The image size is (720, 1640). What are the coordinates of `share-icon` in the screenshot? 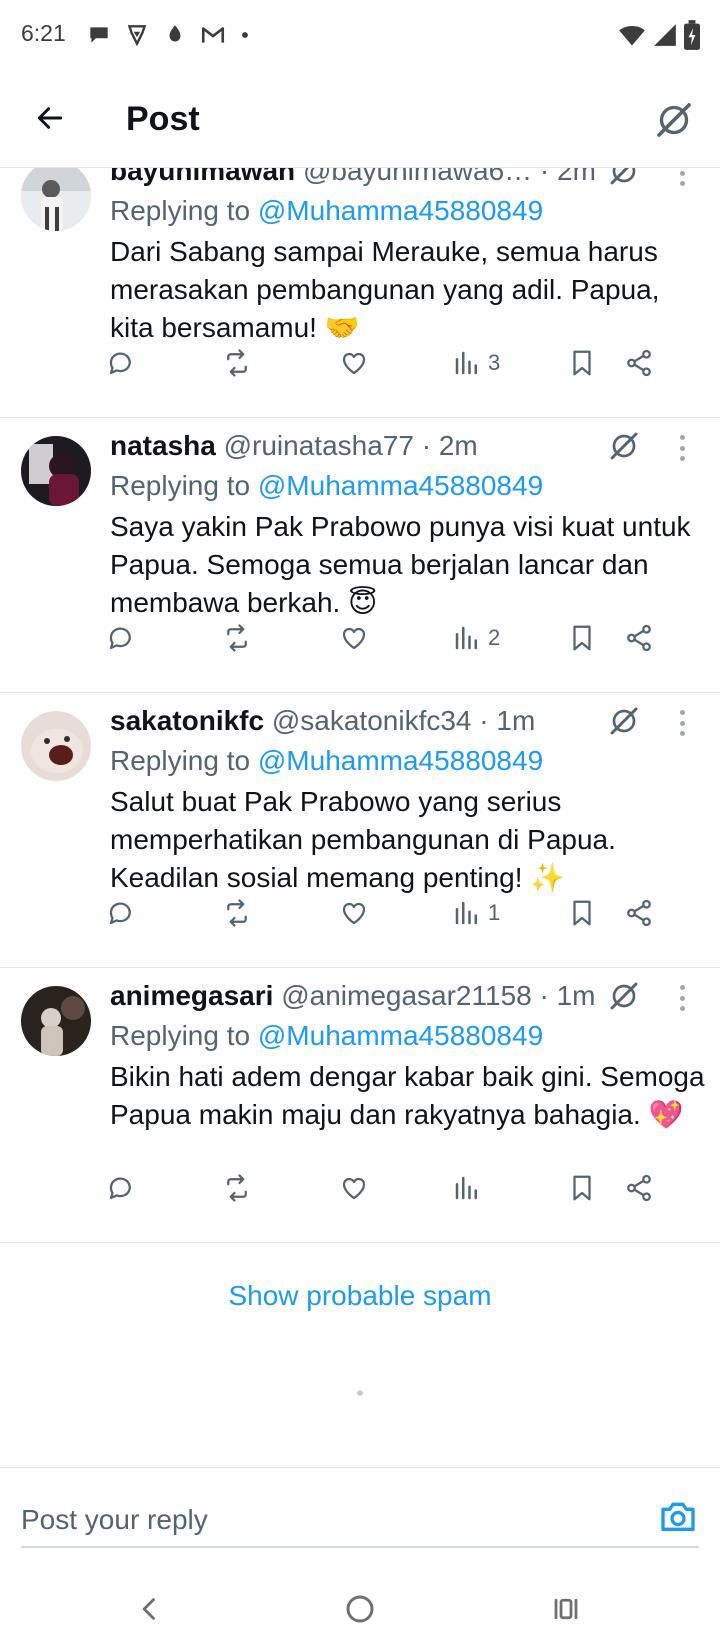 It's located at (639, 638).